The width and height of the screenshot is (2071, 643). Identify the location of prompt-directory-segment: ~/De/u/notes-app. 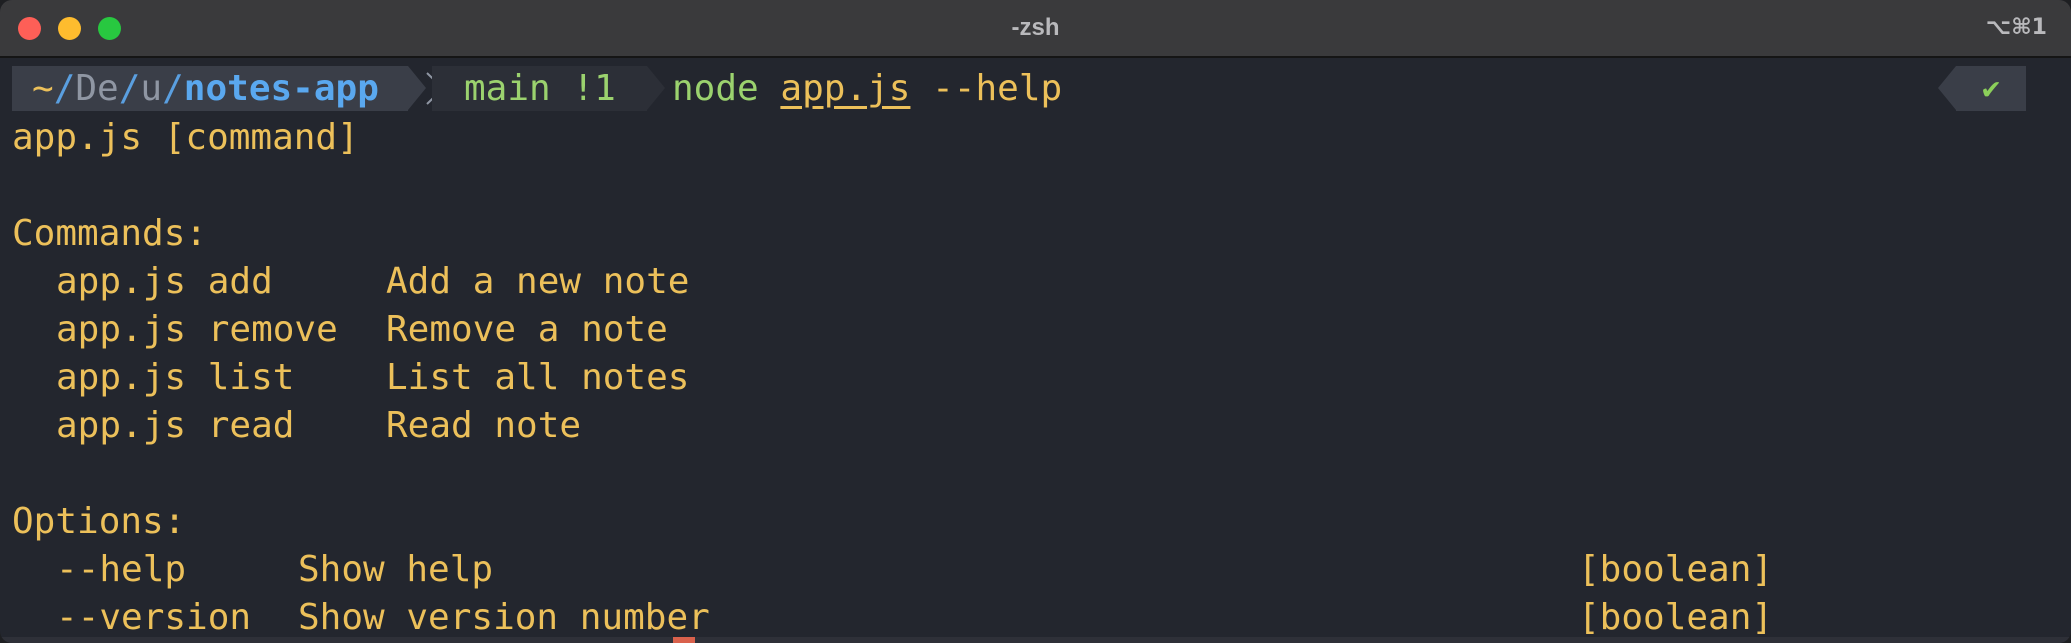
(210, 88).